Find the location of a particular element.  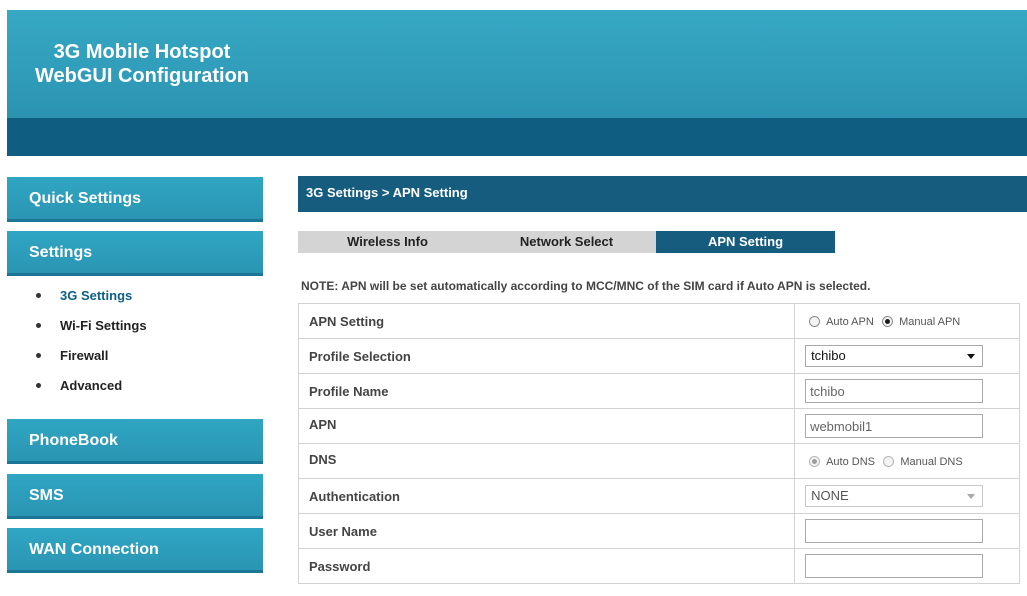

submenu-item-3g-settings: 3G Settings is located at coordinates (91, 302).